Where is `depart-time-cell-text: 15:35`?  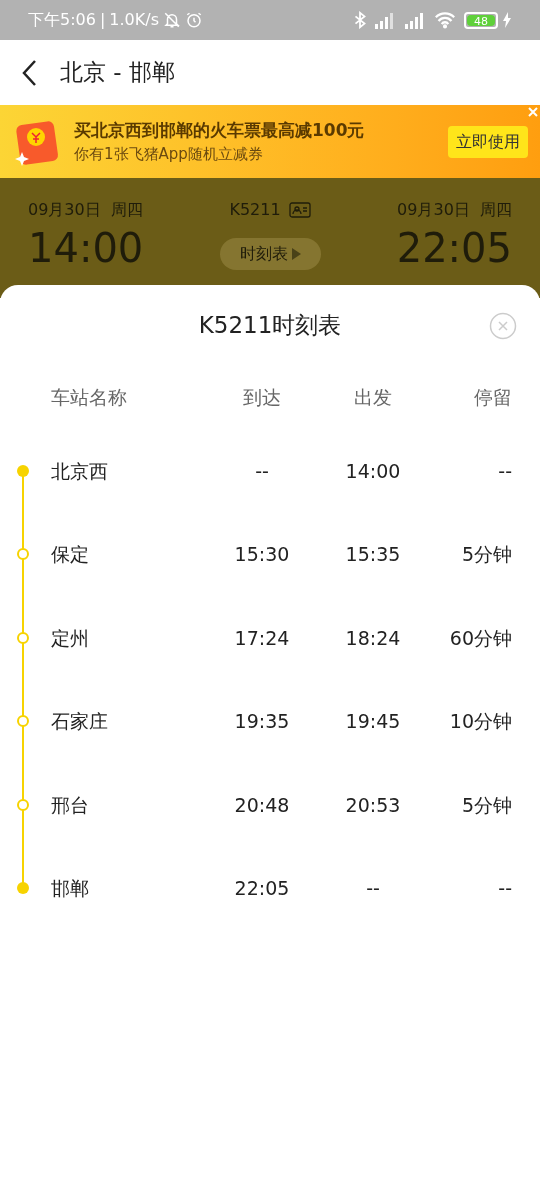 depart-time-cell-text: 15:35 is located at coordinates (373, 554).